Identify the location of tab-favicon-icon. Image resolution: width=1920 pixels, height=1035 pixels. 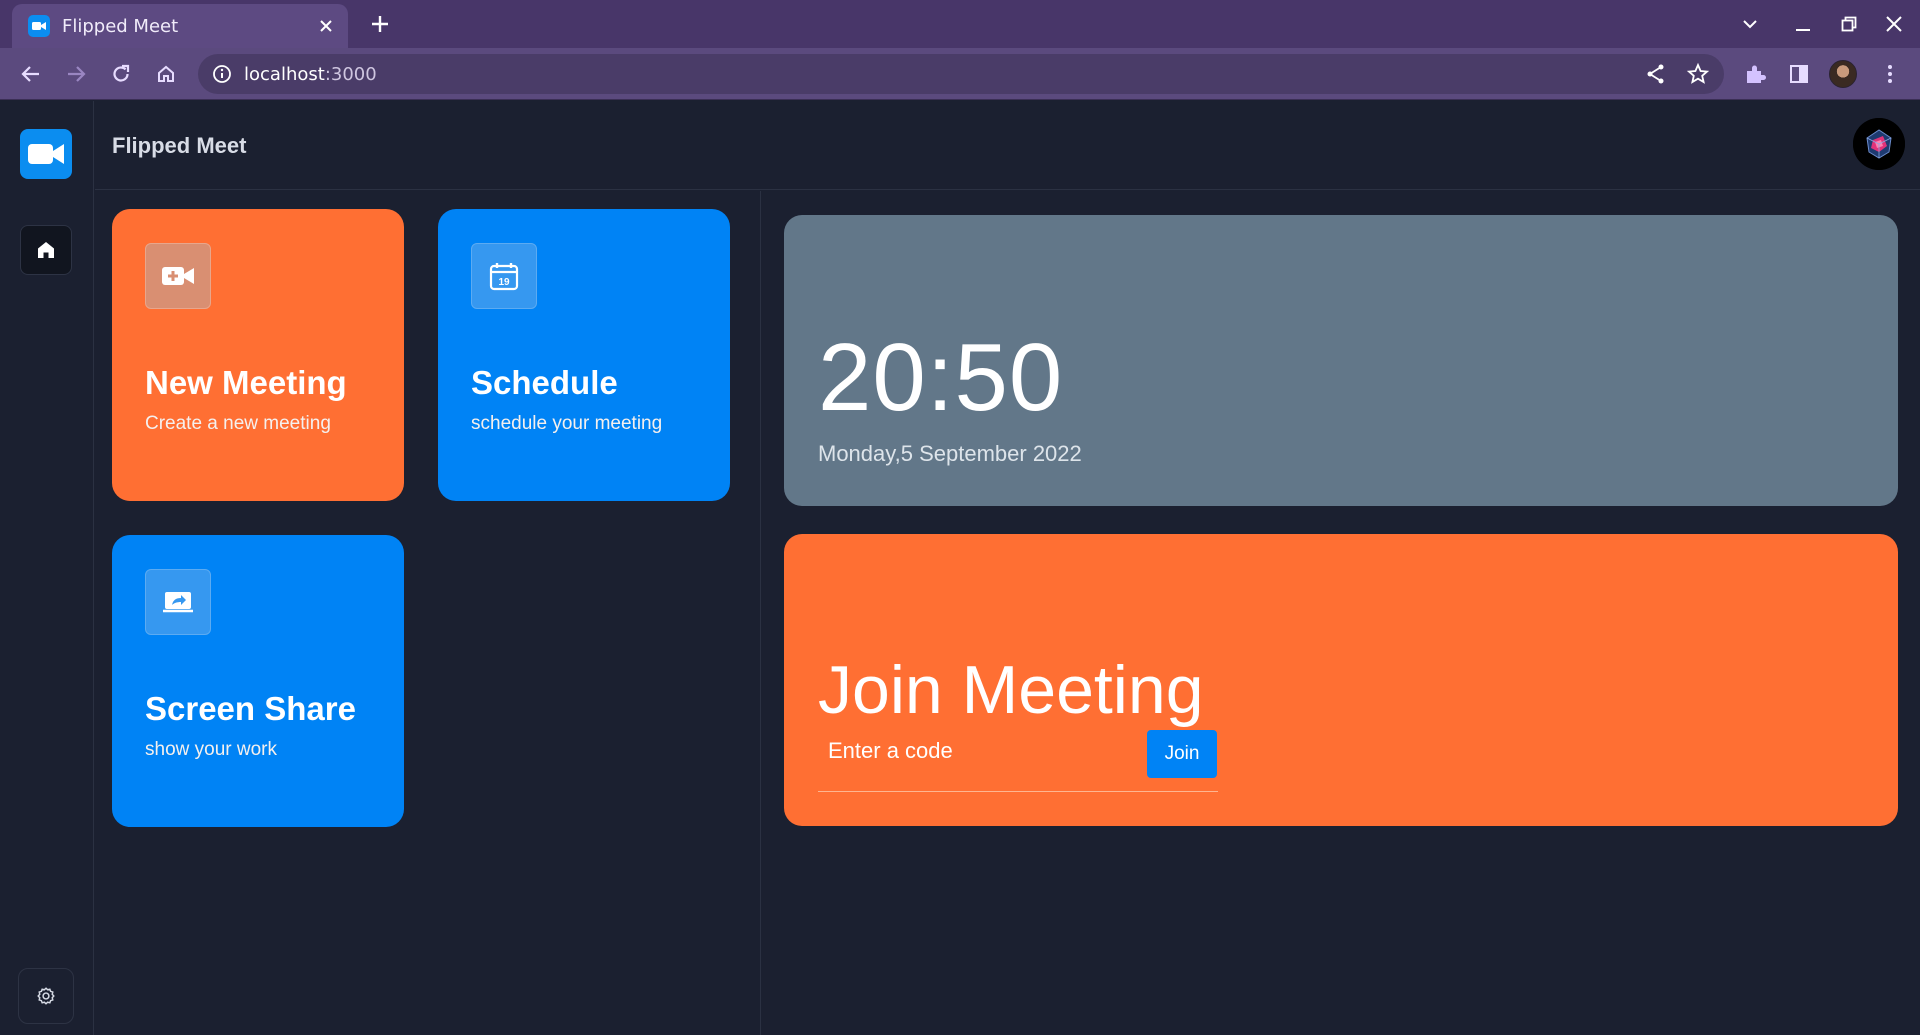
(39, 26).